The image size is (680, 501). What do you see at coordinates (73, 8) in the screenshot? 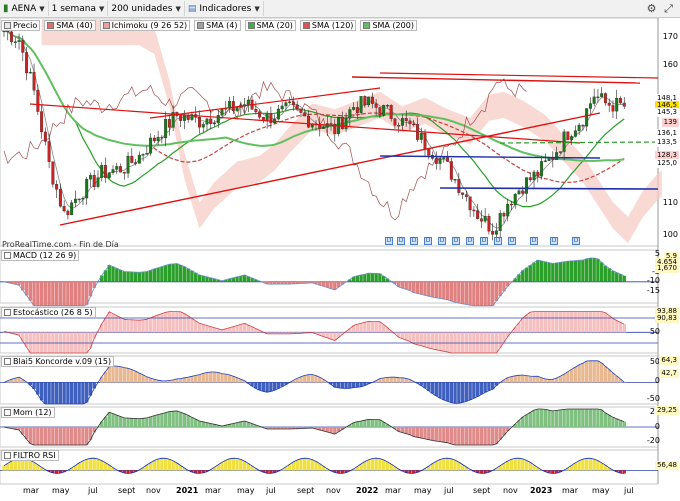
I see `period-label: 1 semana` at bounding box center [73, 8].